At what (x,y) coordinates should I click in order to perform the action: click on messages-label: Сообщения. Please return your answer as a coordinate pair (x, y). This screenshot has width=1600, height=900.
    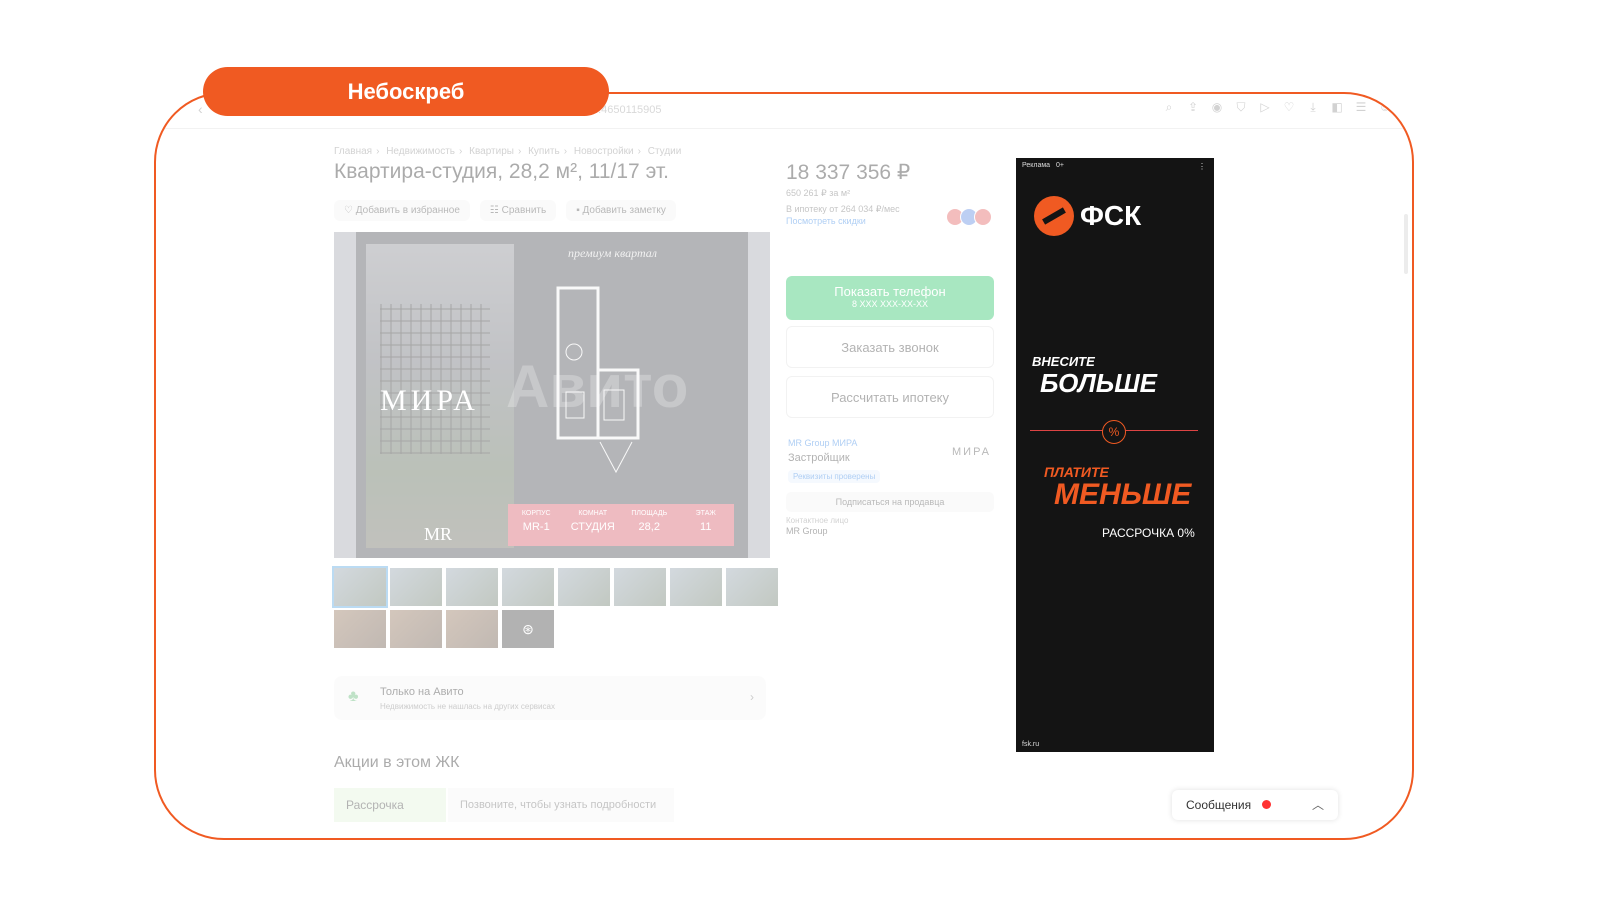
    Looking at the image, I should click on (1219, 805).